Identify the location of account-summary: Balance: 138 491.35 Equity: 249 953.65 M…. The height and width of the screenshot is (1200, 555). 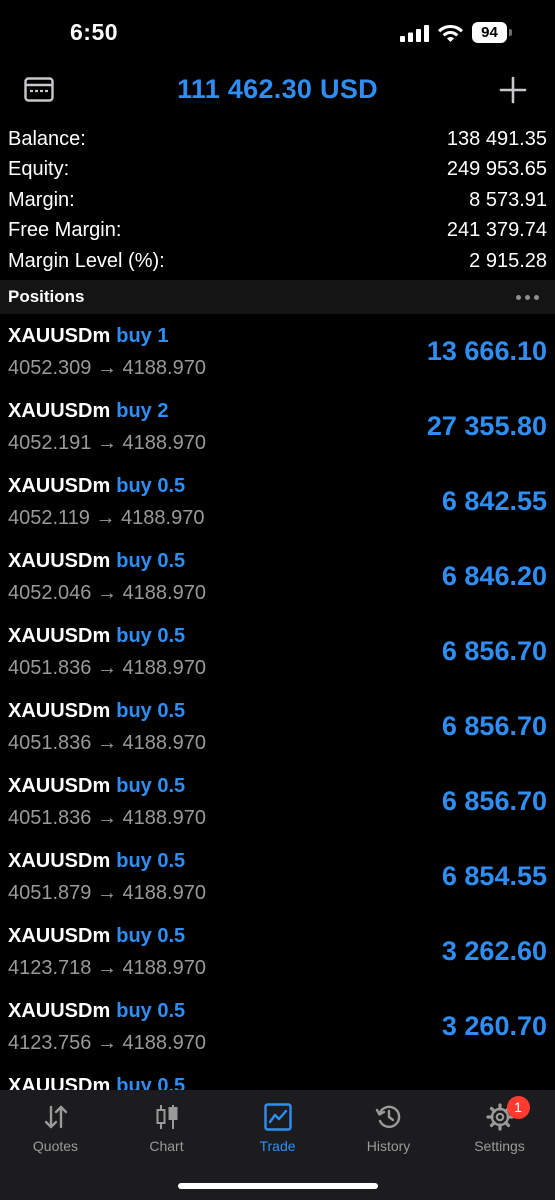
(277, 200).